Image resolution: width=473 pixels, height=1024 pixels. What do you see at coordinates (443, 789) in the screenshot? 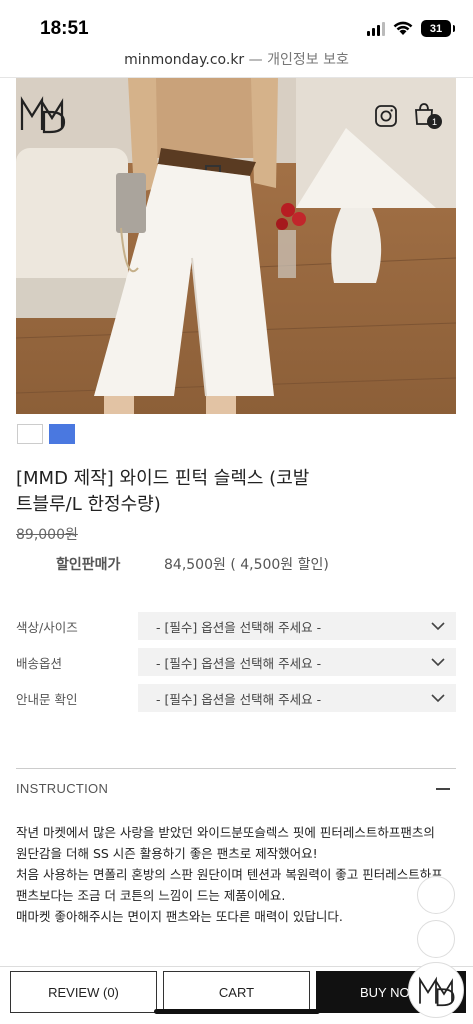
I see `collapse-minus-icon` at bounding box center [443, 789].